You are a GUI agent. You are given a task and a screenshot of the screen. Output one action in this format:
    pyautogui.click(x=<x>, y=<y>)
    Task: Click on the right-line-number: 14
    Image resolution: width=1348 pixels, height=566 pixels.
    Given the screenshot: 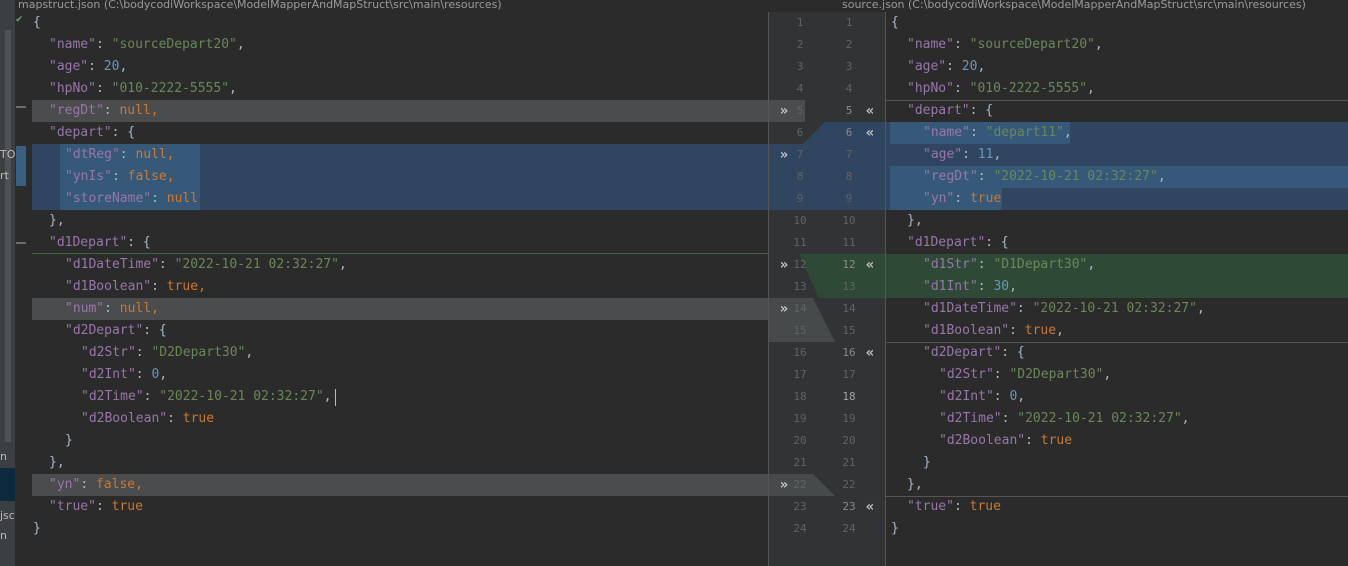 What is the action you would take?
    pyautogui.click(x=849, y=308)
    